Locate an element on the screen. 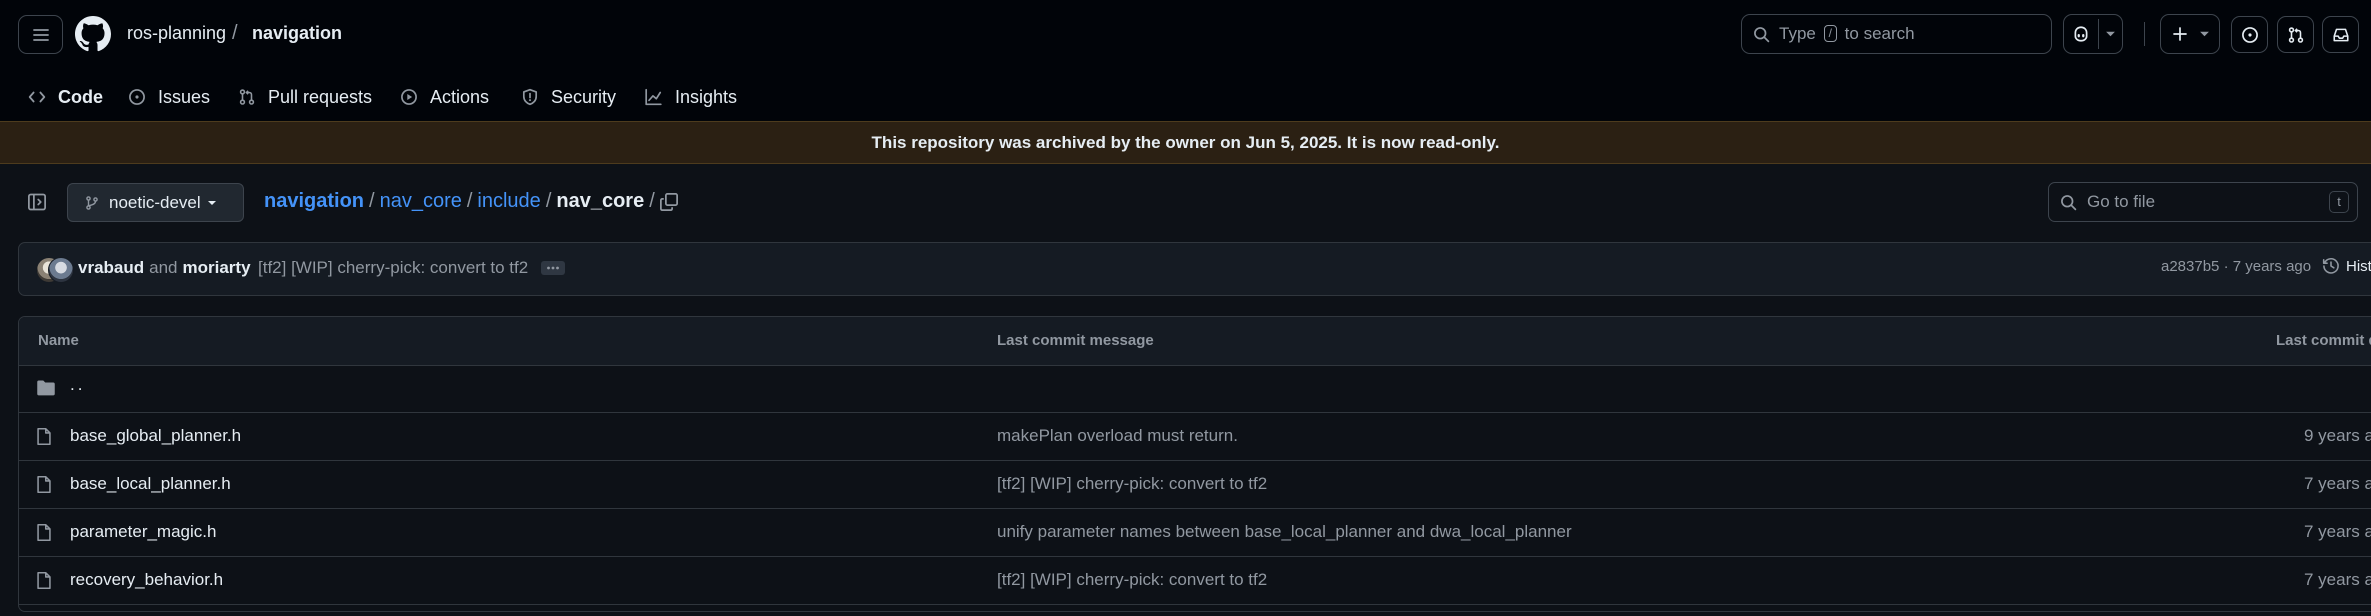 This screenshot has width=2371, height=616. commit-authors: vrabaud and moriarty is located at coordinates (164, 268).